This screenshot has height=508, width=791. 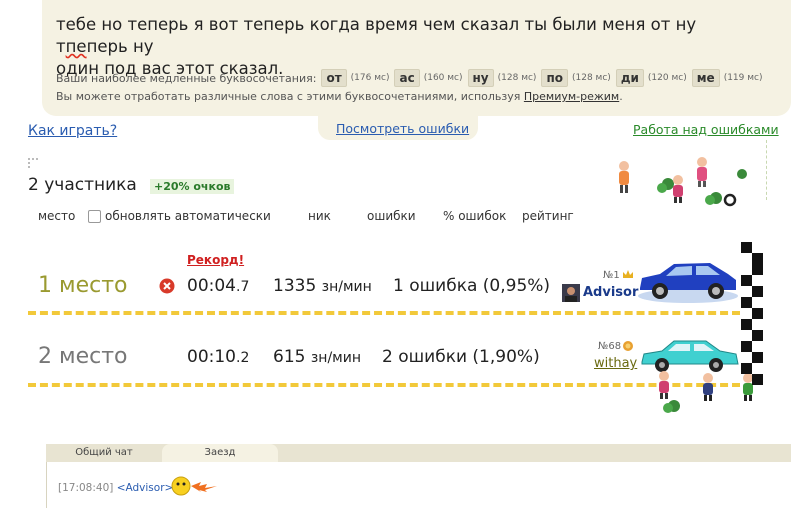 I want to click on record-badge: Рекорд!, so click(x=216, y=260).